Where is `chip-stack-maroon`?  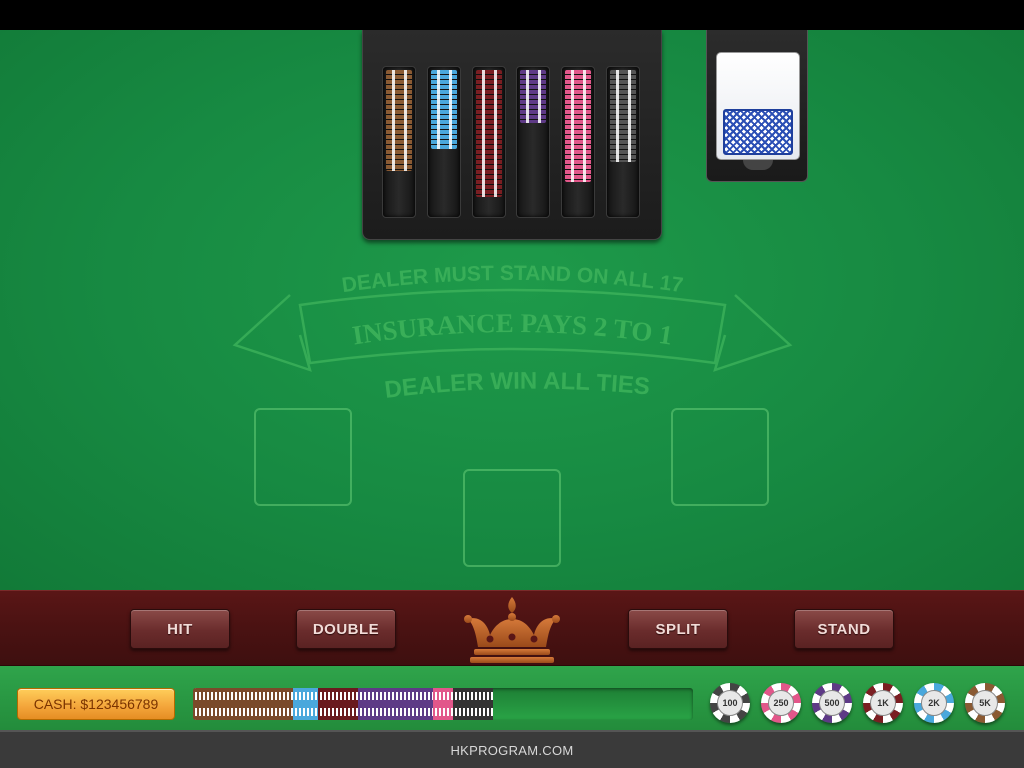 chip-stack-maroon is located at coordinates (489, 133).